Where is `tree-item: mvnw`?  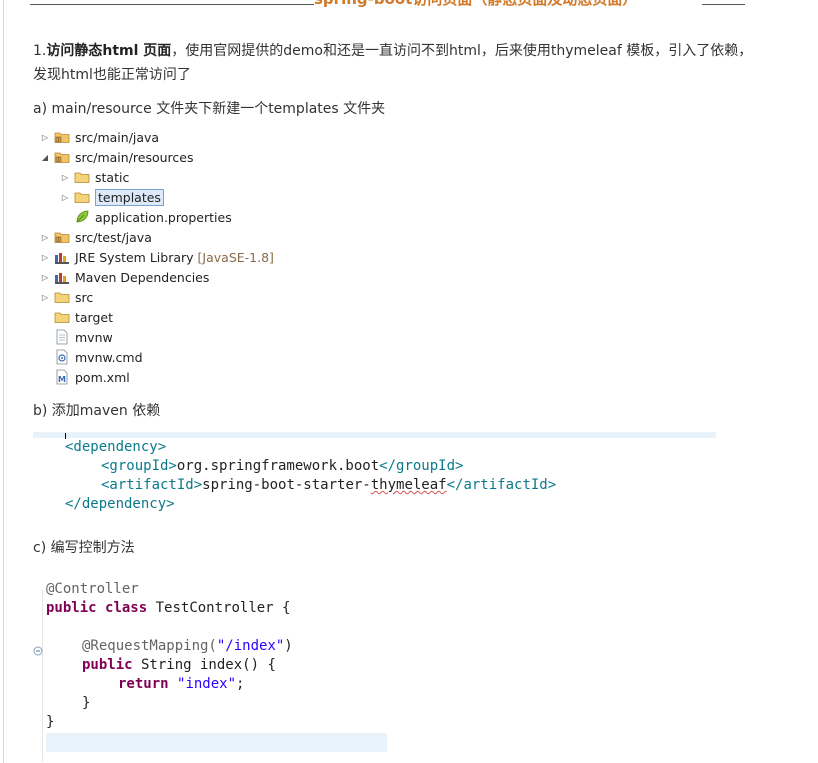
tree-item: mvnw is located at coordinates (76, 337).